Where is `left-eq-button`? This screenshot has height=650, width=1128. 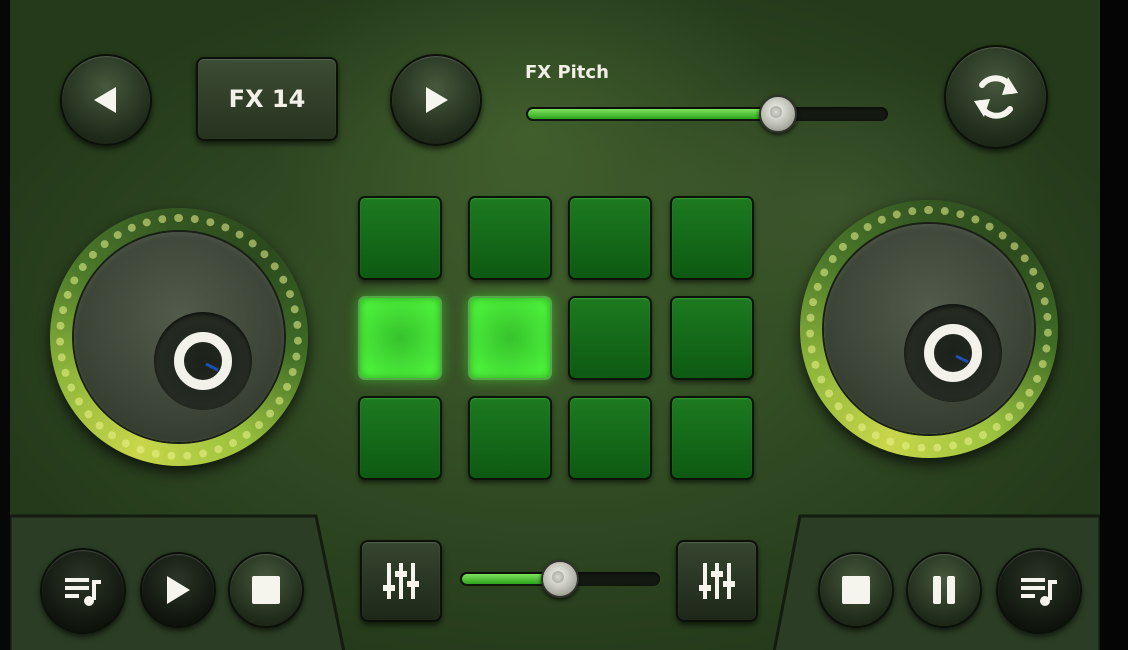
left-eq-button is located at coordinates (401, 581).